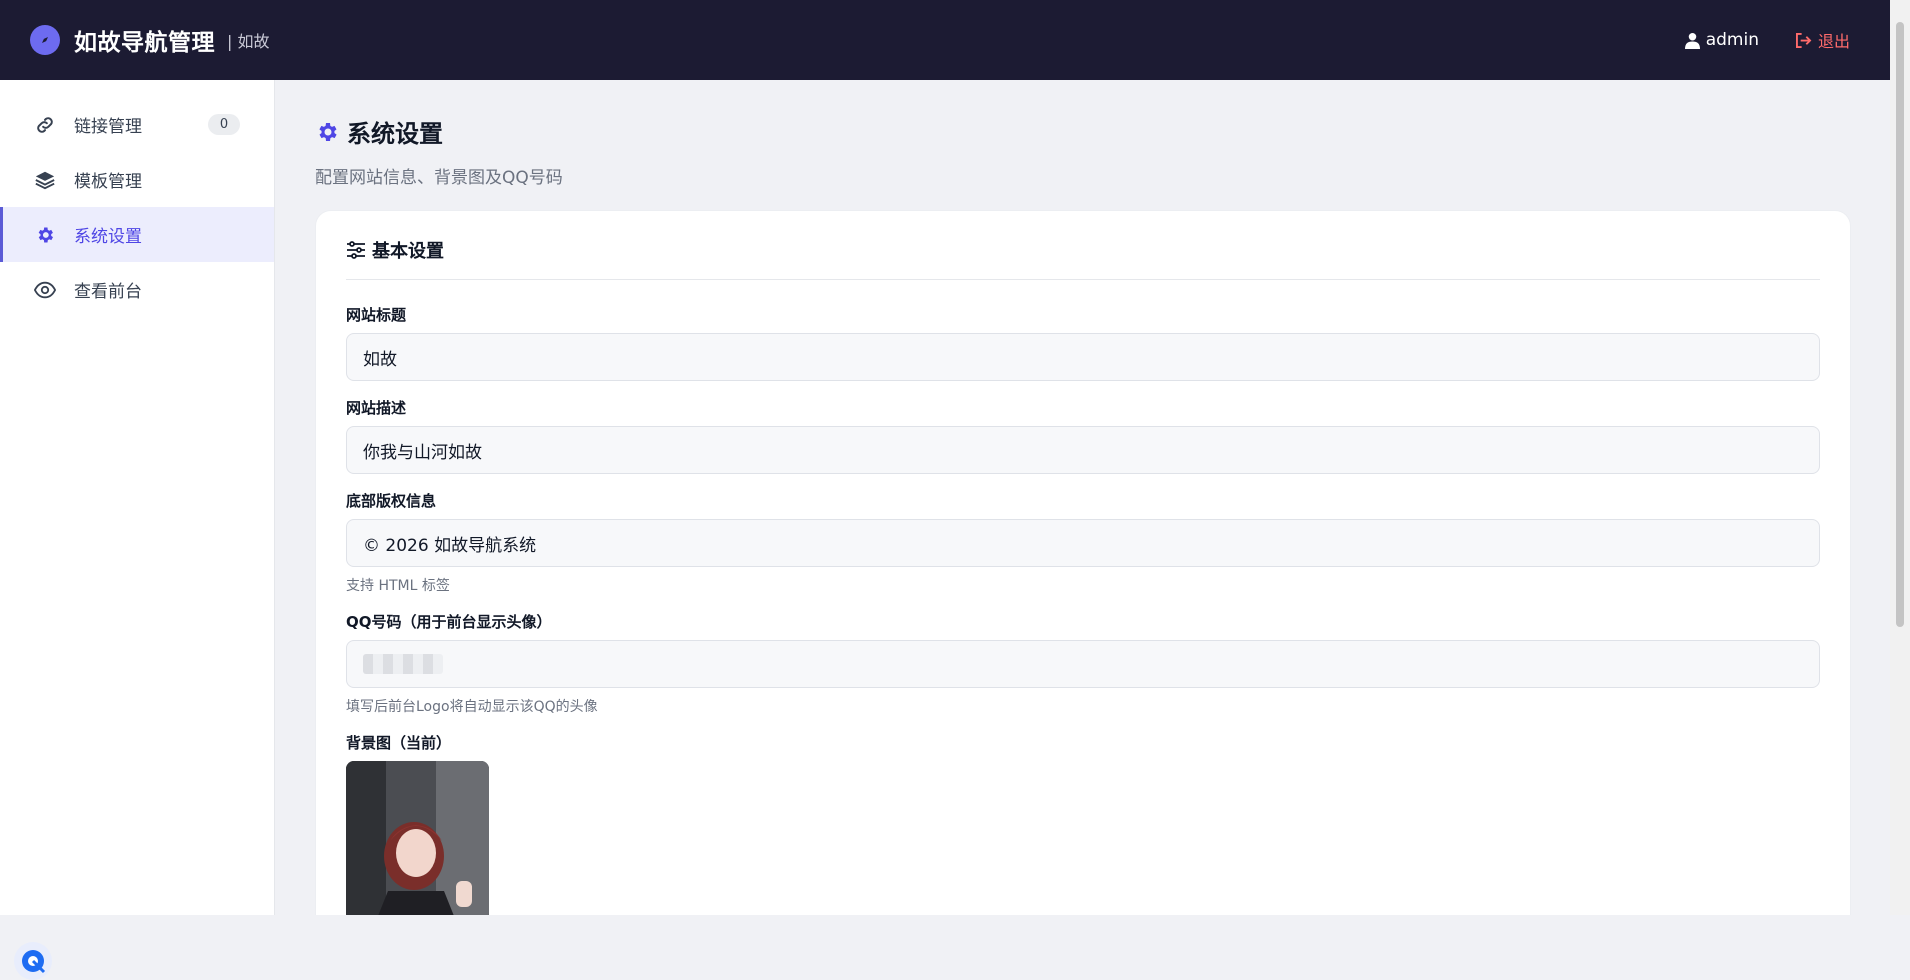  Describe the element at coordinates (376, 315) in the screenshot. I see `site-title-label: 网站标题` at that location.